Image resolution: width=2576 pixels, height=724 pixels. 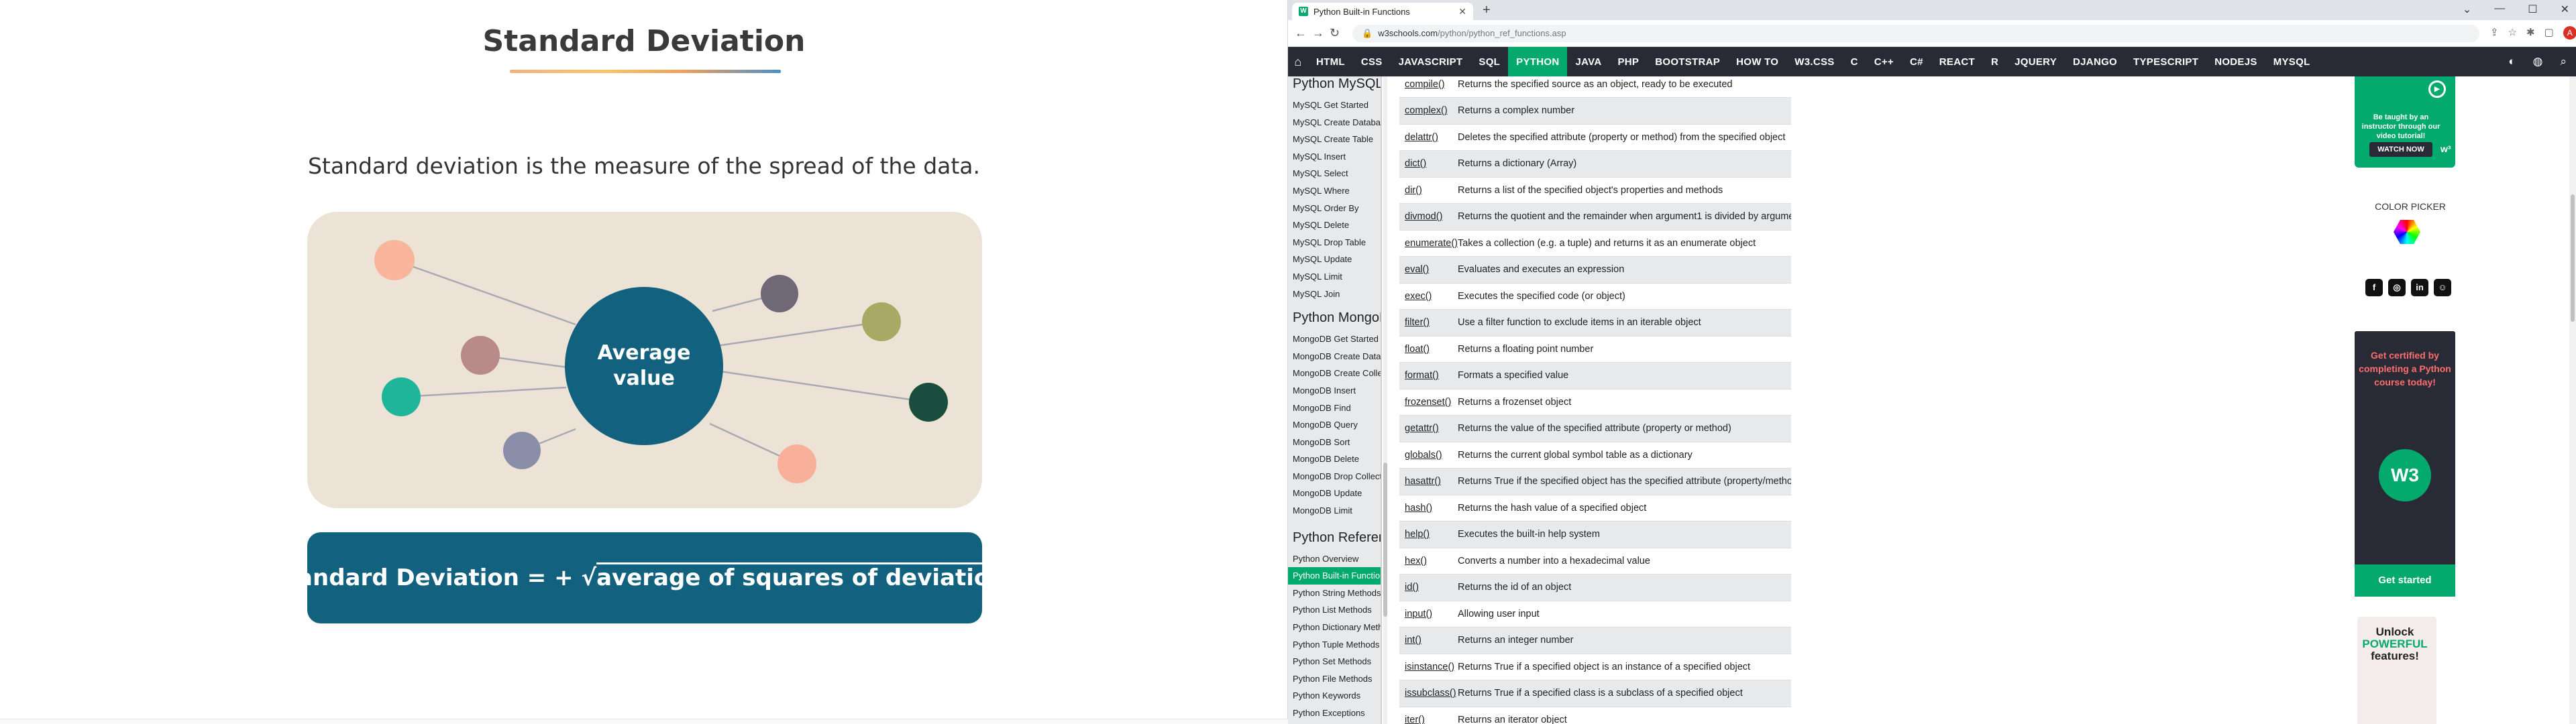 What do you see at coordinates (1687, 61) in the screenshot?
I see `nav-bootstrap: BOOTSTRAP` at bounding box center [1687, 61].